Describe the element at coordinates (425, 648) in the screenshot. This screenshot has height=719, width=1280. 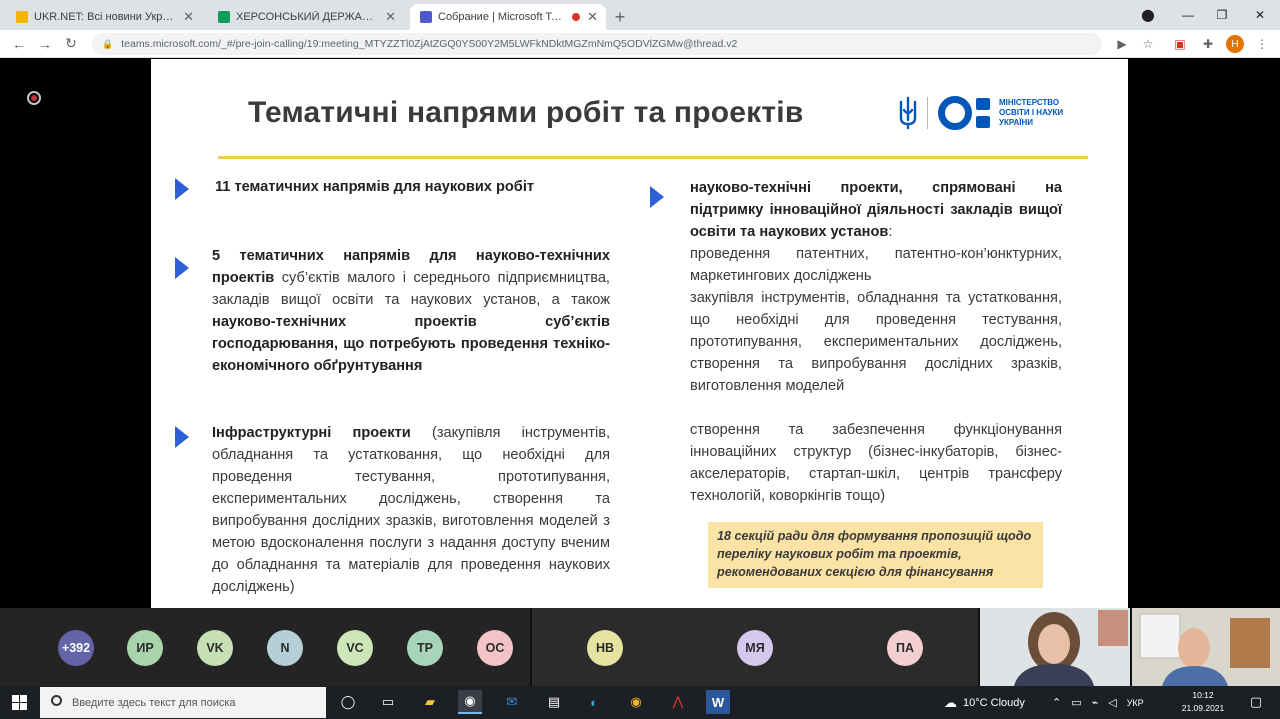
I see `participant-avatar: TP` at that location.